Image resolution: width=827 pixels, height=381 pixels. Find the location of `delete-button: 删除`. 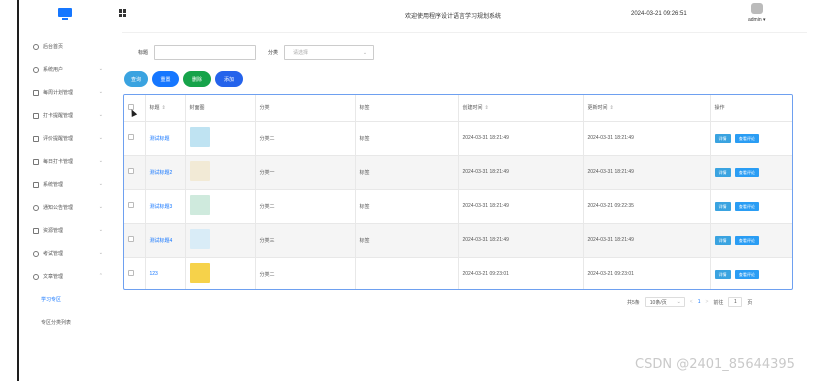

delete-button: 删除 is located at coordinates (197, 79).